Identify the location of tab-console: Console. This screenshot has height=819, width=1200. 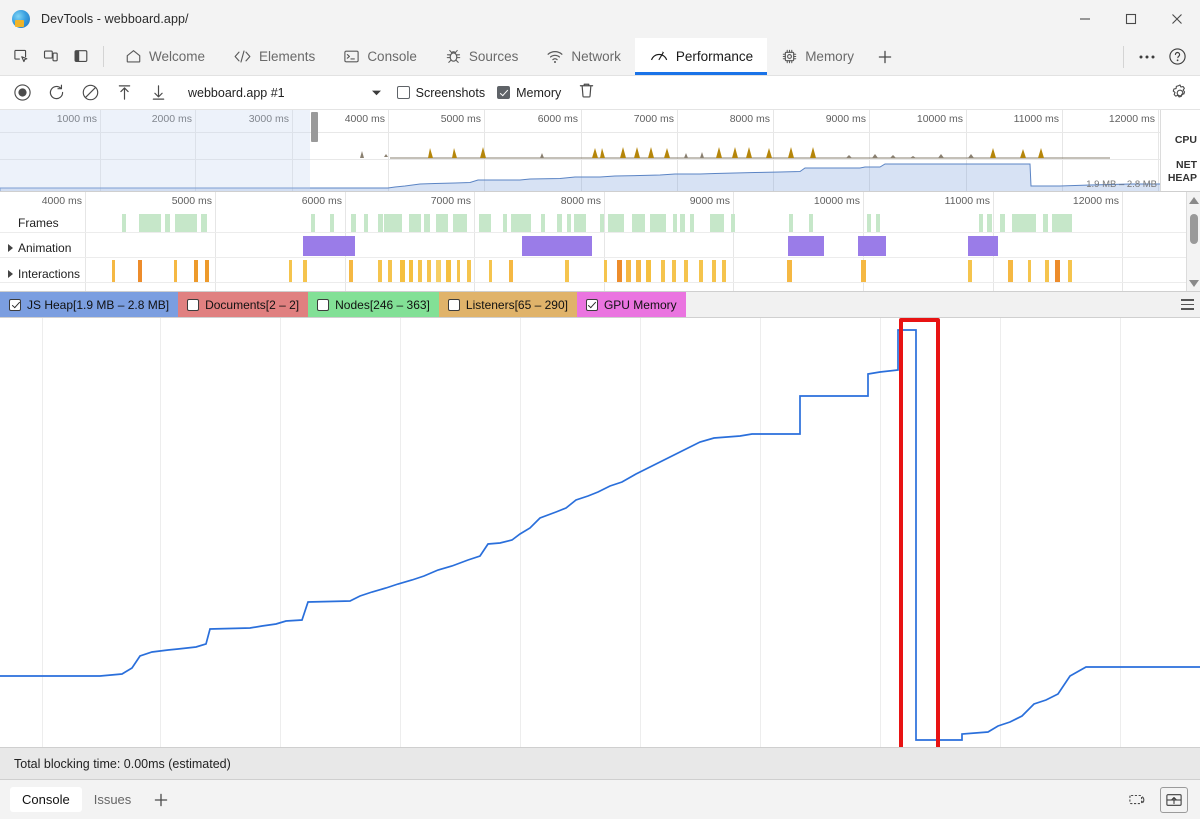
(380, 56).